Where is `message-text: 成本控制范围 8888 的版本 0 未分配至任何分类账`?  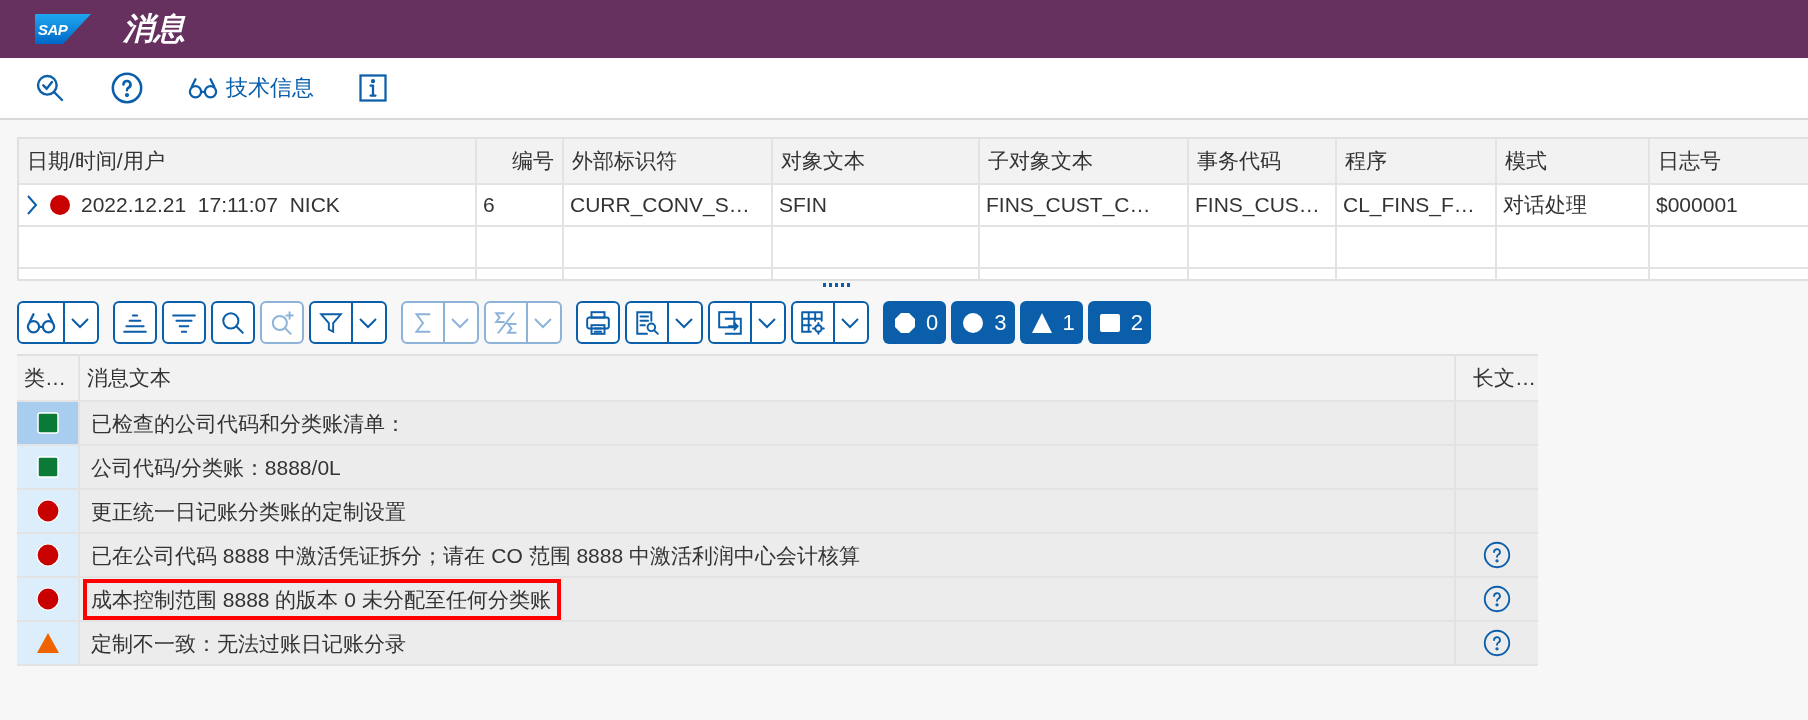
message-text: 成本控制范围 8888 的版本 0 未分配至任何分类账 is located at coordinates (322, 599).